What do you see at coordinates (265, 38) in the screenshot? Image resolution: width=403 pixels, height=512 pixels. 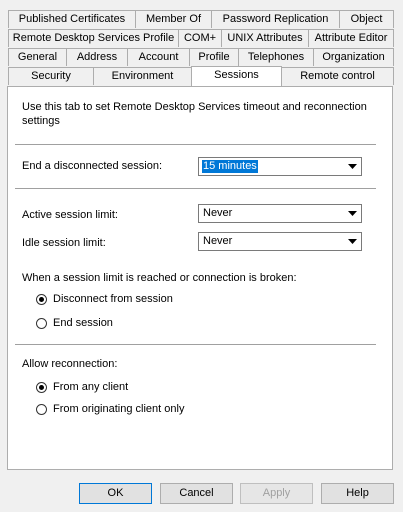 I see `tab-unix-attributes: UNIX Attributes` at bounding box center [265, 38].